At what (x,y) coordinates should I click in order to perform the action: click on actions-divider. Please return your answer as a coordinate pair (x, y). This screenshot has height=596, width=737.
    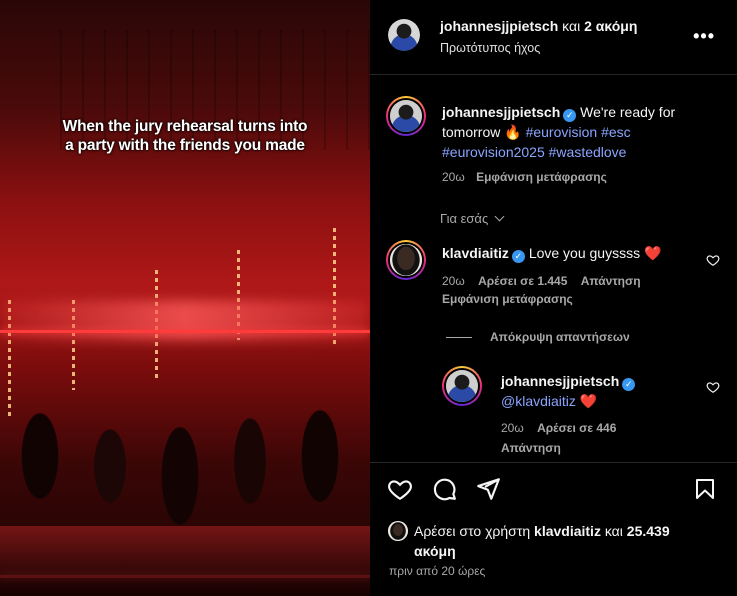
    Looking at the image, I should click on (553, 462).